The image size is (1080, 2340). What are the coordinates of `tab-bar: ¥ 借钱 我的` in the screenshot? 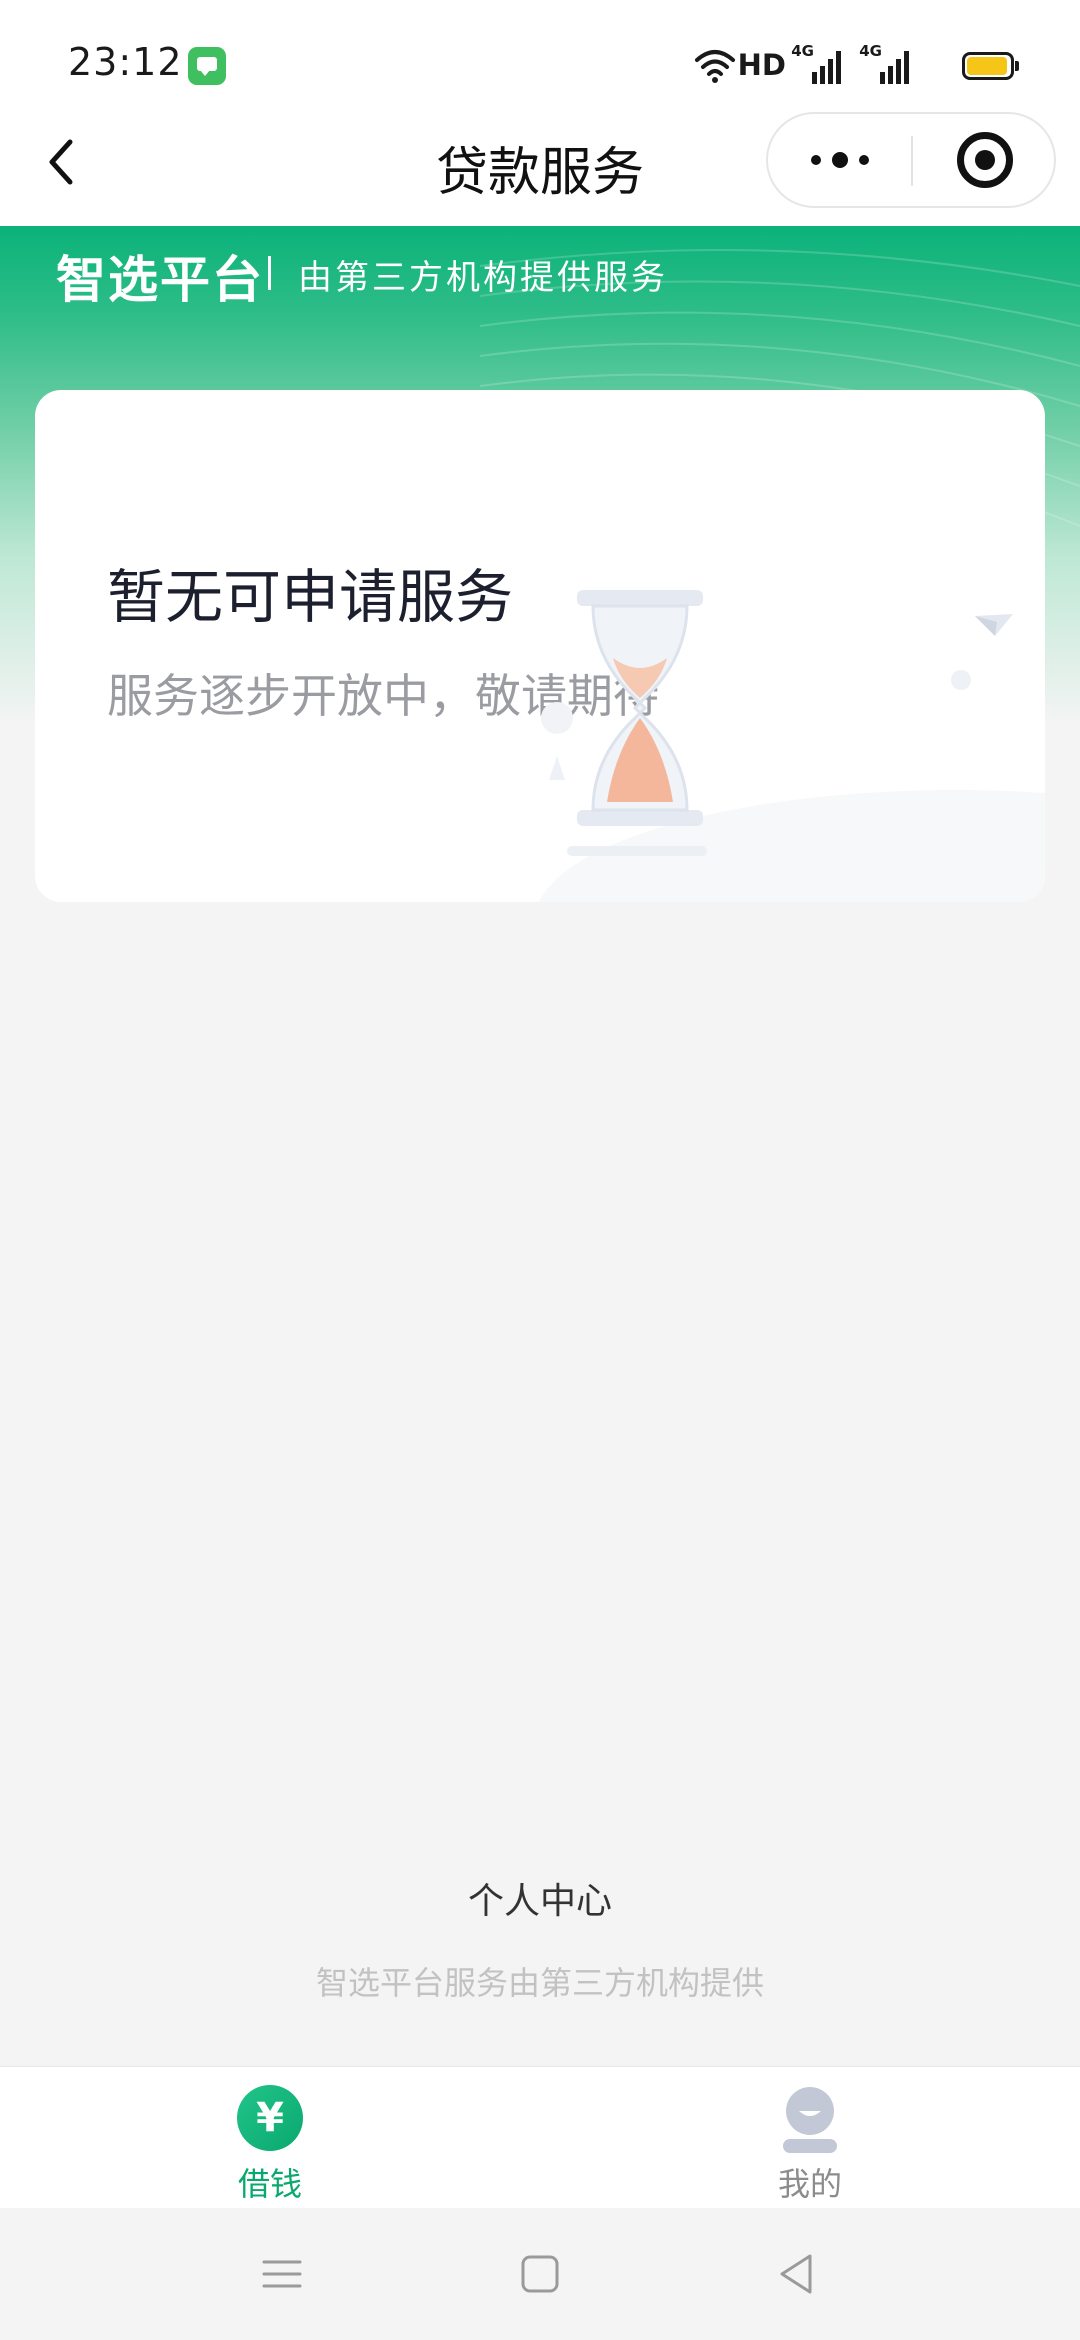 It's located at (540, 2137).